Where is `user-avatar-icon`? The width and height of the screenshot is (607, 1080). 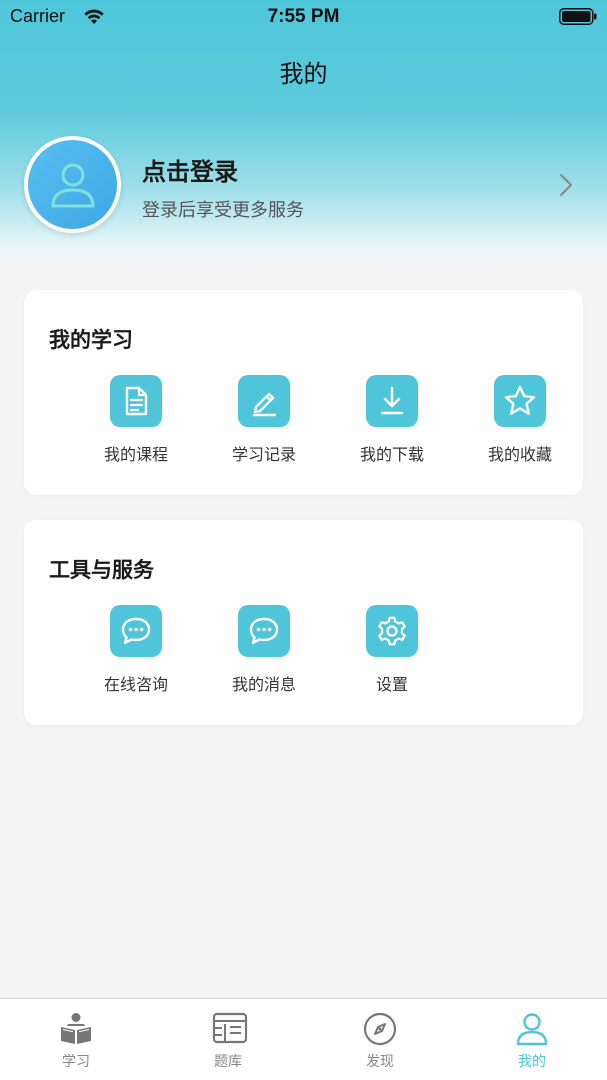
user-avatar-icon is located at coordinates (73, 185).